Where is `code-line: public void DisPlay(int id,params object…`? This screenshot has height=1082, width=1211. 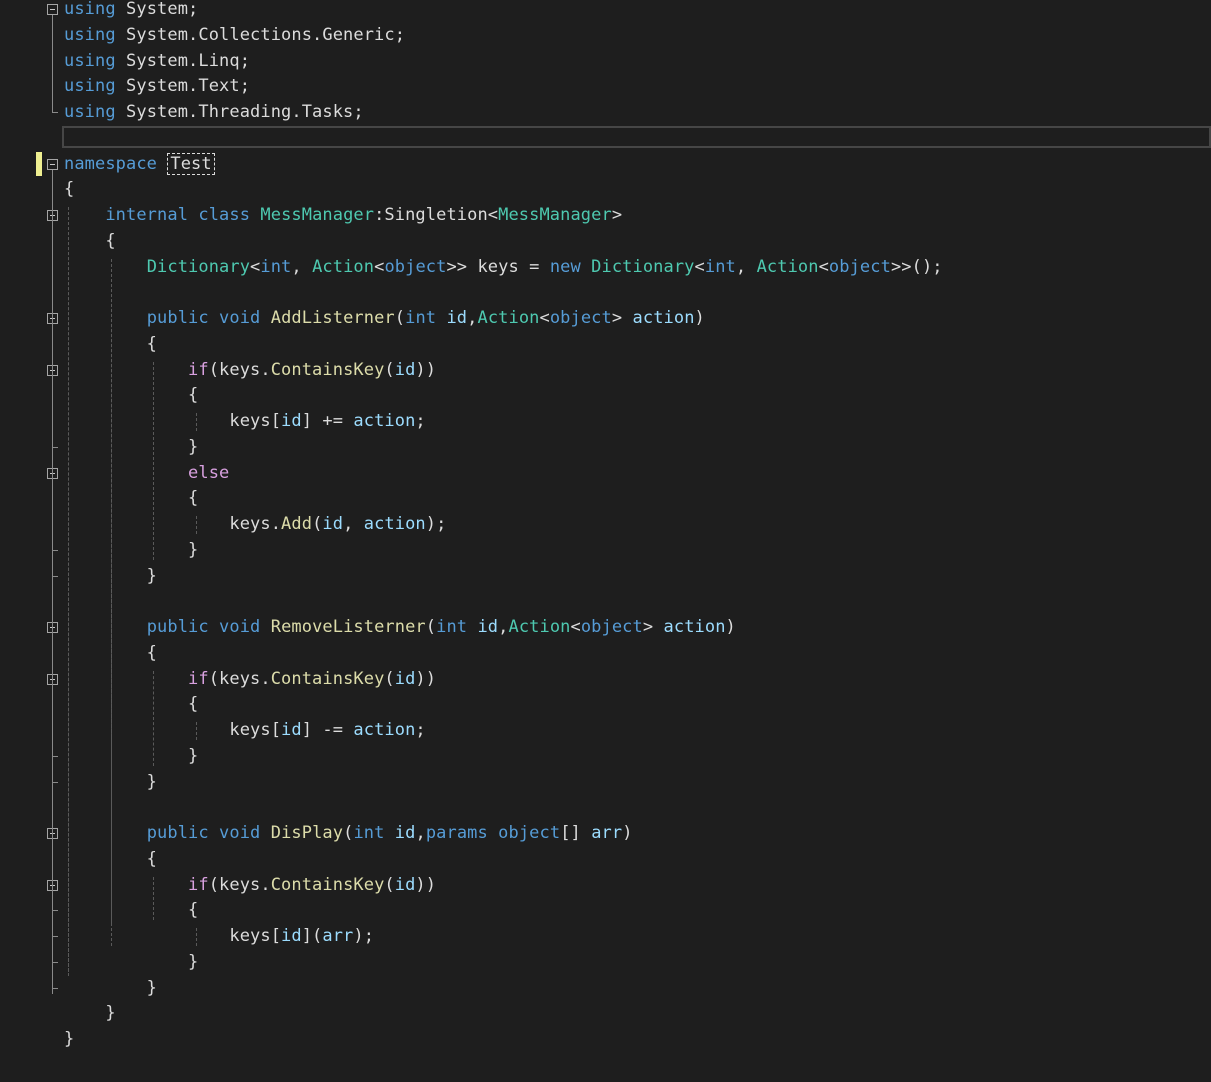
code-line: public void DisPlay(int id,params object… is located at coordinates (605, 834).